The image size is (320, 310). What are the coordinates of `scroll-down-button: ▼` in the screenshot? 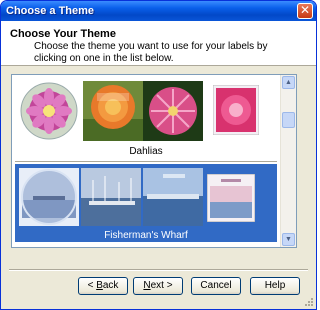 It's located at (288, 239).